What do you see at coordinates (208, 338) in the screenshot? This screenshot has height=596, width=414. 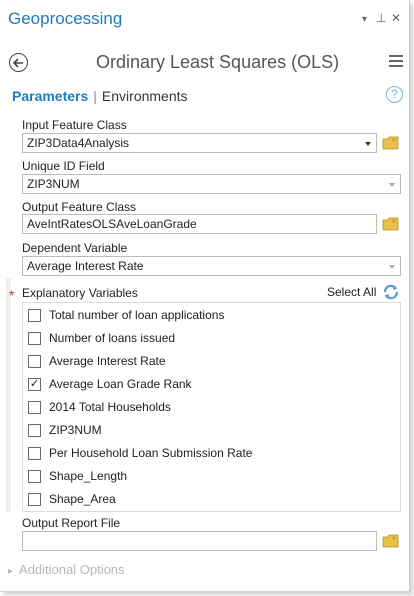 I see `list-item: Number of loans issued` at bounding box center [208, 338].